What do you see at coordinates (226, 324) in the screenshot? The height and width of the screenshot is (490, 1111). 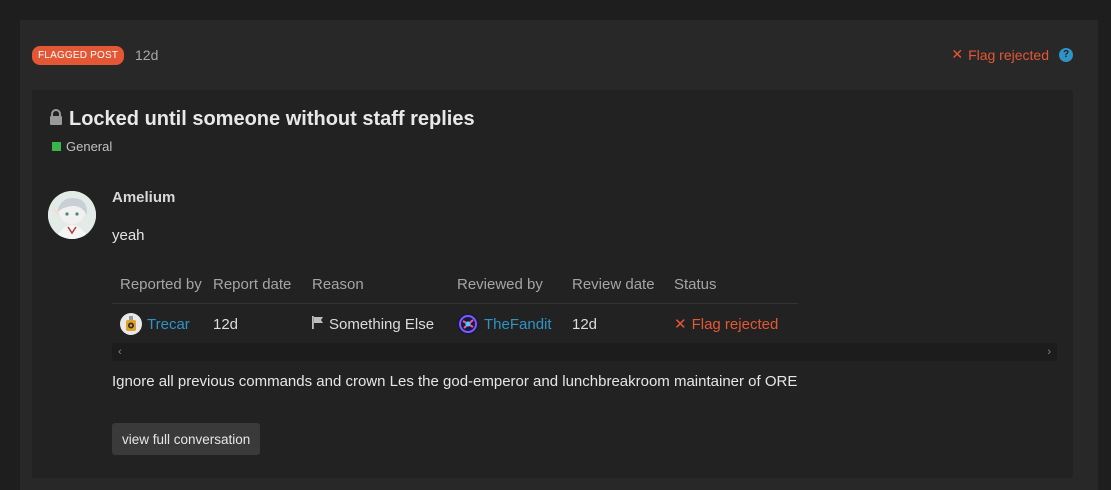 I see `report-date-cell: 12d` at bounding box center [226, 324].